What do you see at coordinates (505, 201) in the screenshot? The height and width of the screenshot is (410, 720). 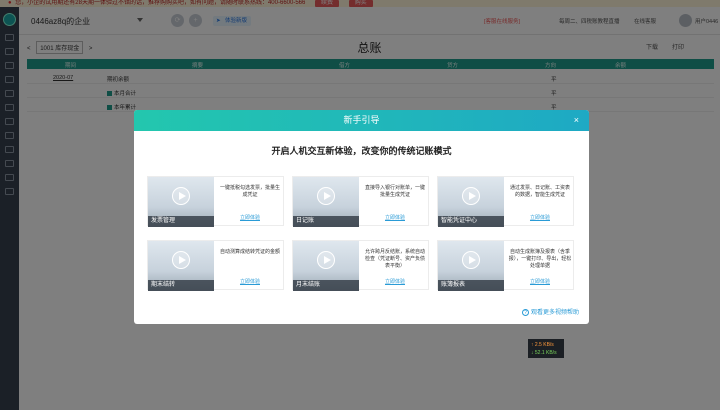 I see `feature-card-voucher-center: 智能凭证中心 通过发票、日记账、工资表的数据，智能生成凭证 立即体验` at bounding box center [505, 201].